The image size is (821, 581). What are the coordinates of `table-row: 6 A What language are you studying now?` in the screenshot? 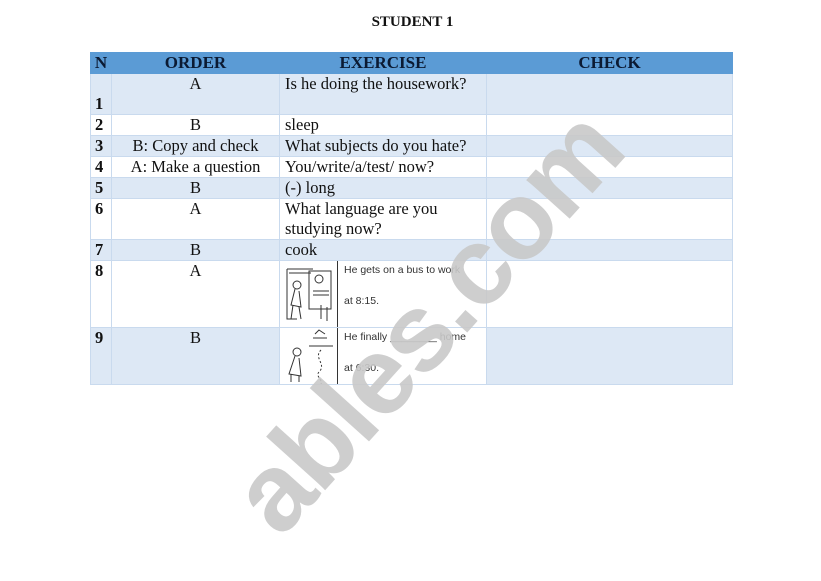 It's located at (411, 219).